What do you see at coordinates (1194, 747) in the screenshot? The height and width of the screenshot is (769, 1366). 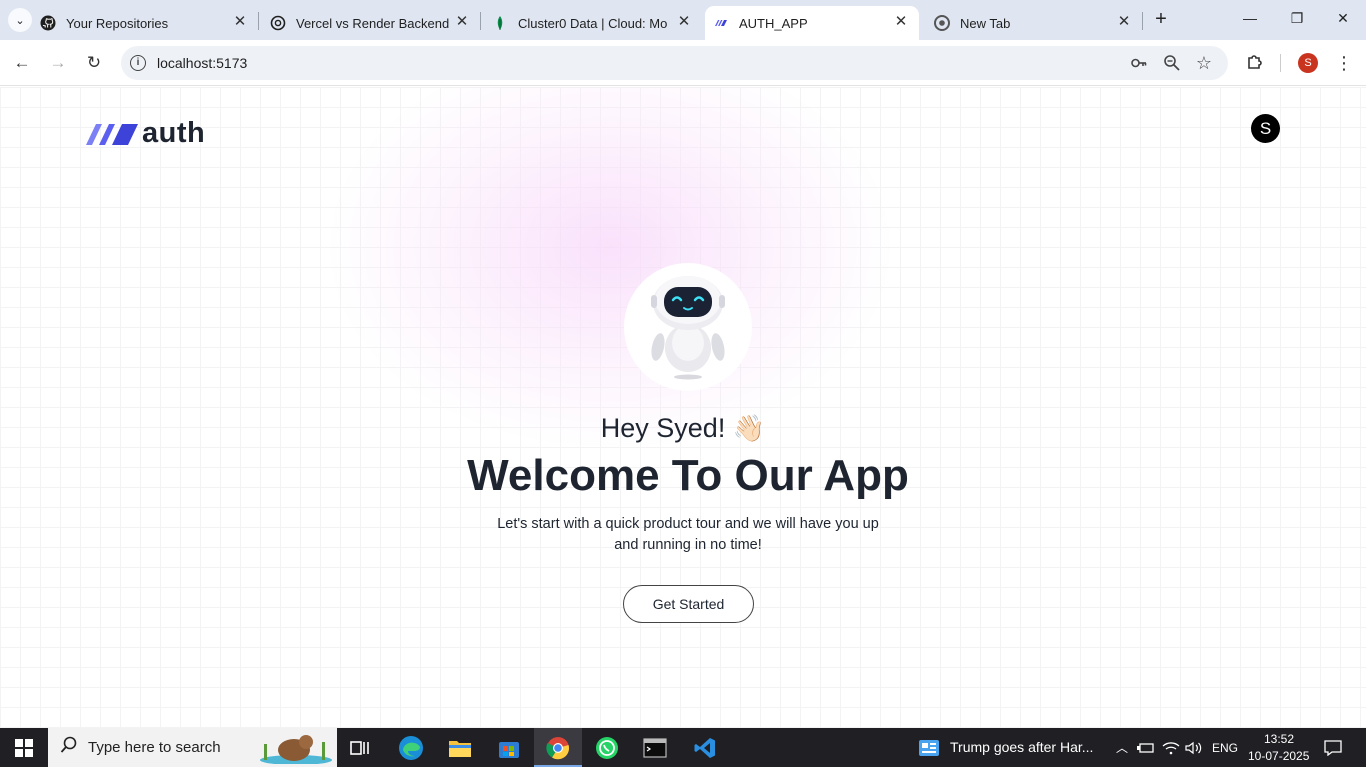 I see `volume-icon` at bounding box center [1194, 747].